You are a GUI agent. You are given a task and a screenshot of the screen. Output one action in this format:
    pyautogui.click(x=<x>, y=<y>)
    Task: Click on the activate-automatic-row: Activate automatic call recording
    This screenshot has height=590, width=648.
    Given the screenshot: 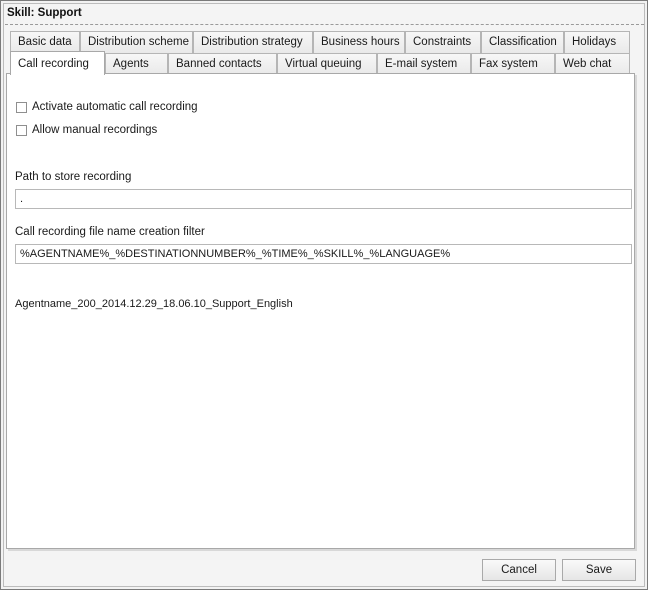 What is the action you would take?
    pyautogui.click(x=107, y=107)
    